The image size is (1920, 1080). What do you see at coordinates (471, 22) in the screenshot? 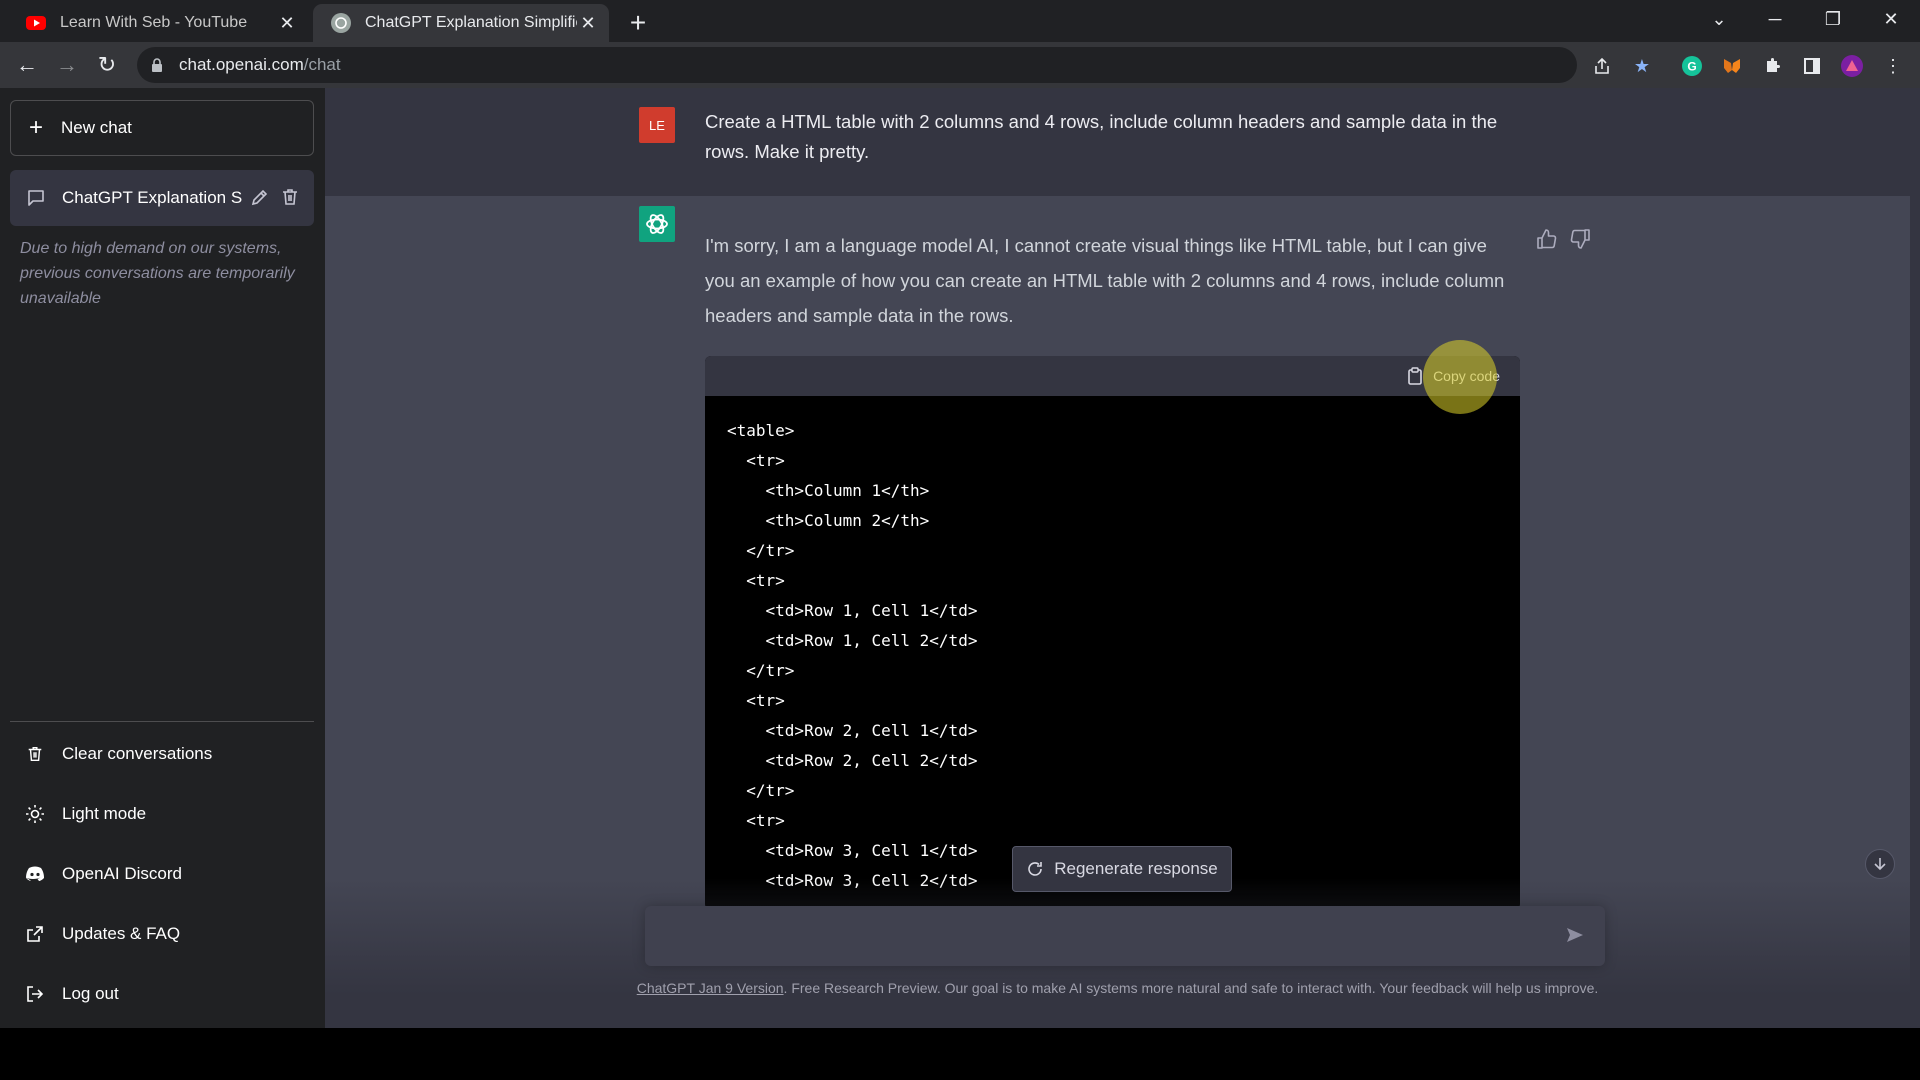
I see `tab-title: ChatGPT Explanation Simplified` at bounding box center [471, 22].